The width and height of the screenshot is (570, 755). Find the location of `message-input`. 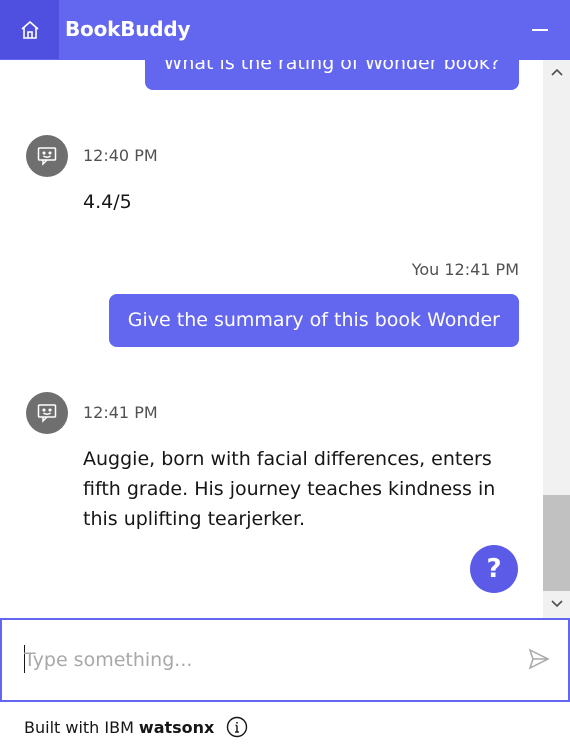

message-input is located at coordinates (259, 660).